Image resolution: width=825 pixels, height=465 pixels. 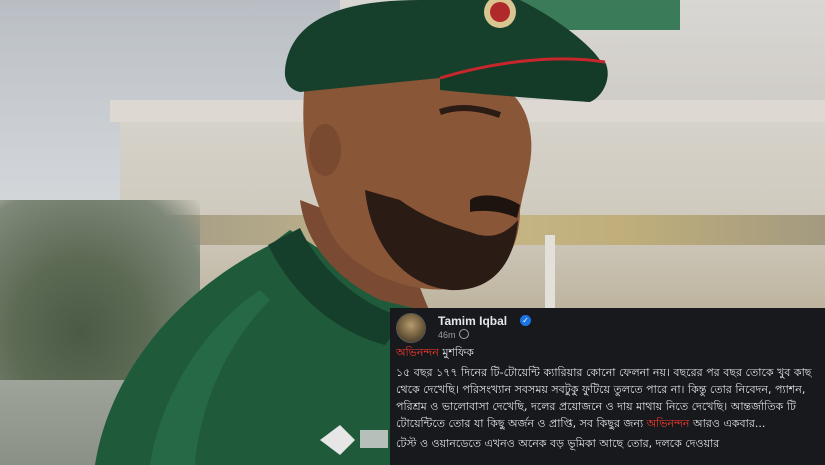 What do you see at coordinates (456, 352) in the screenshot?
I see `heading-text: মুশফিক` at bounding box center [456, 352].